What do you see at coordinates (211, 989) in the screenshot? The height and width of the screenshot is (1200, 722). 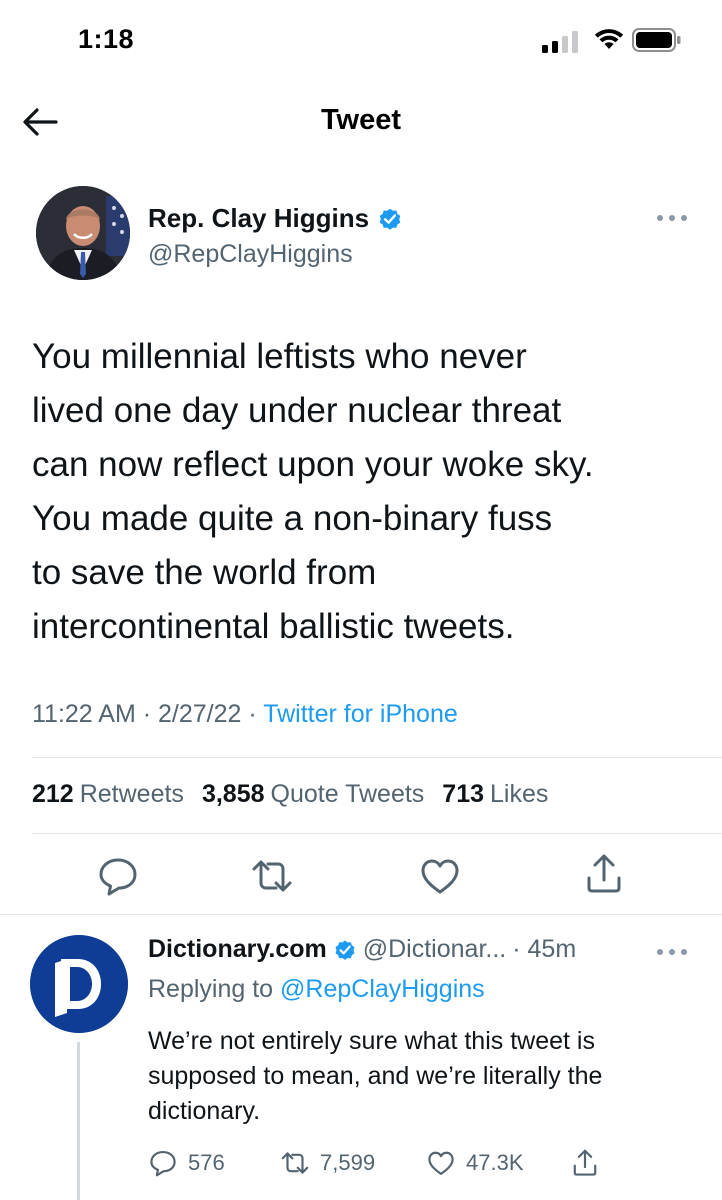 I see `replying-to-prefix: Replying to` at bounding box center [211, 989].